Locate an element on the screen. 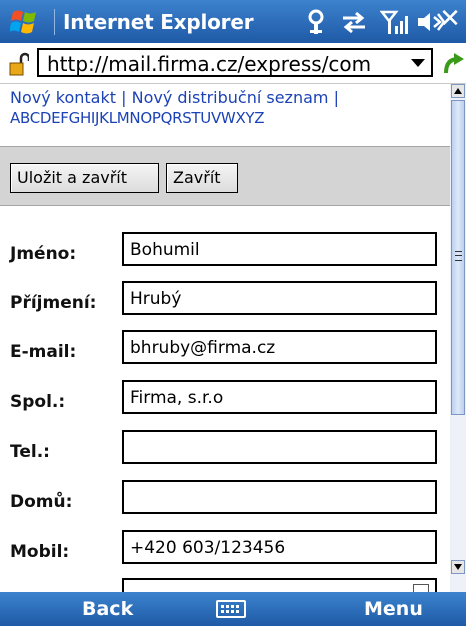 Image resolution: width=466 pixels, height=626 pixels. alphabet-index: ABCDEFGHIJKLMNOPQRSTUVWXYZ is located at coordinates (137, 118).